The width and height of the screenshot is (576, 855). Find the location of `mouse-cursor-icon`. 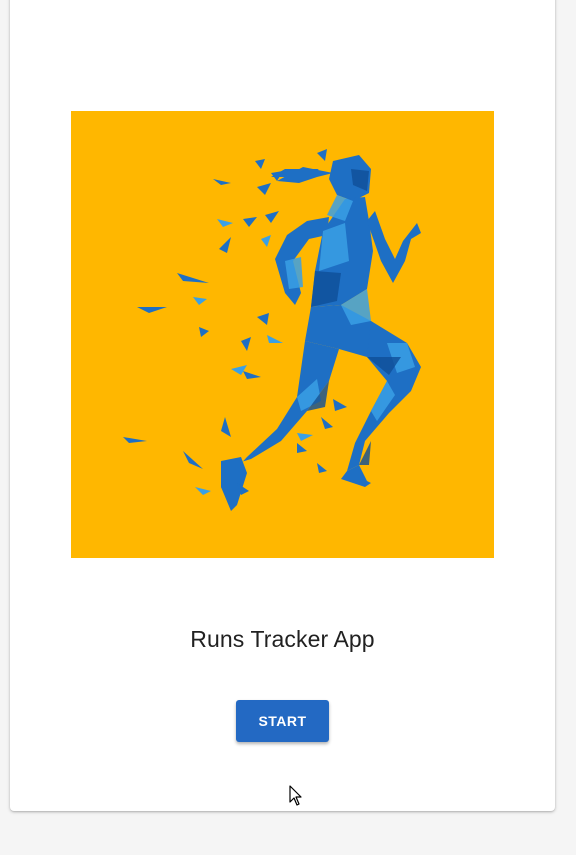

mouse-cursor-icon is located at coordinates (295, 795).